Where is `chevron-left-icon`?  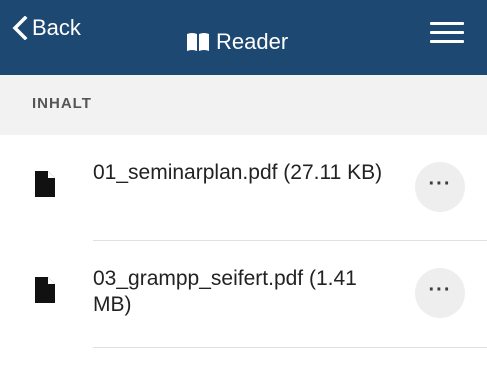 chevron-left-icon is located at coordinates (20, 28).